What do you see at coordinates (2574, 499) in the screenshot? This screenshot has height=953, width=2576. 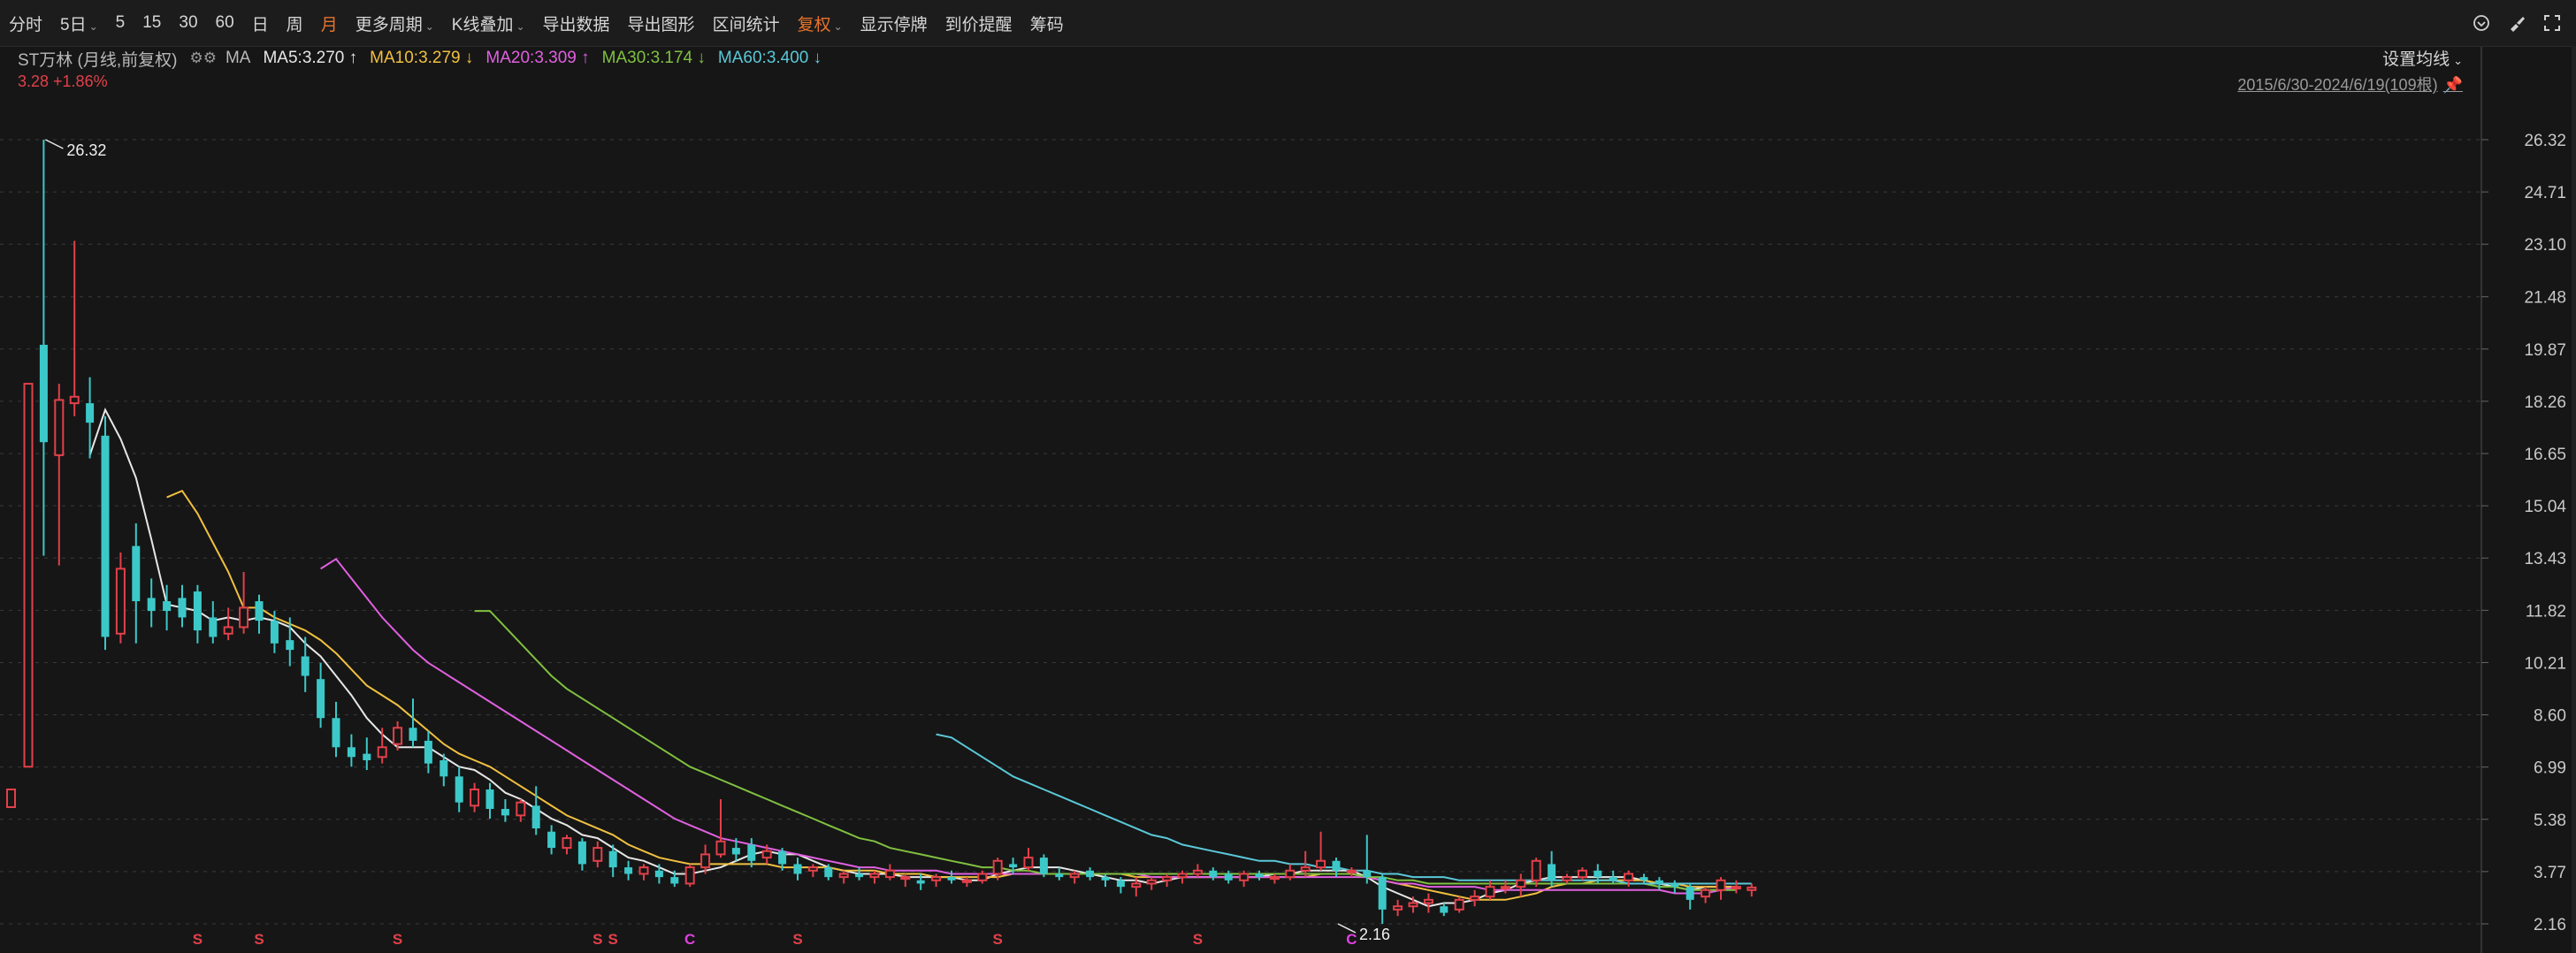 I see `scrollbar` at bounding box center [2574, 499].